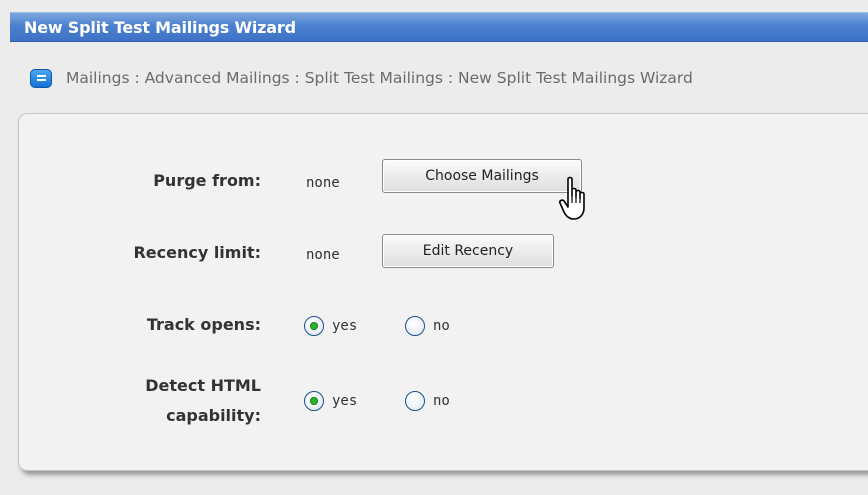  I want to click on purge-from-value: none, so click(323, 183).